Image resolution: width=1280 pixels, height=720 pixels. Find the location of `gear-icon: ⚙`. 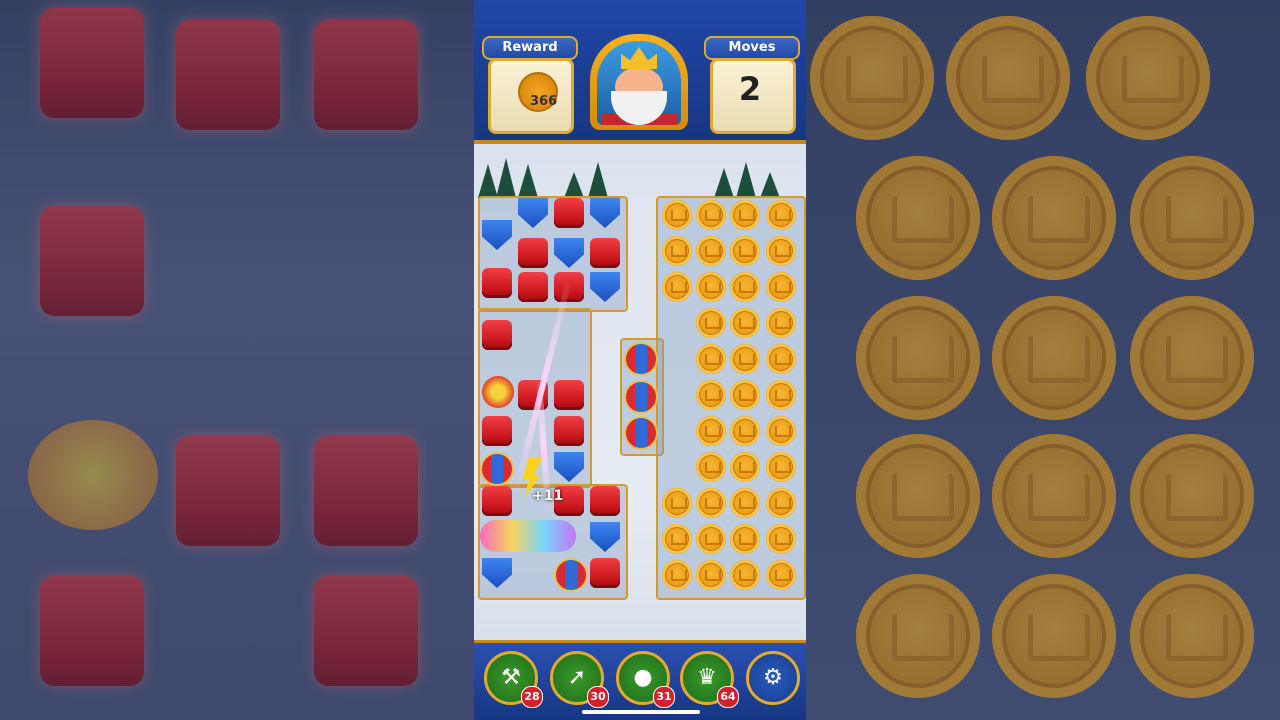

gear-icon: ⚙ is located at coordinates (773, 677).